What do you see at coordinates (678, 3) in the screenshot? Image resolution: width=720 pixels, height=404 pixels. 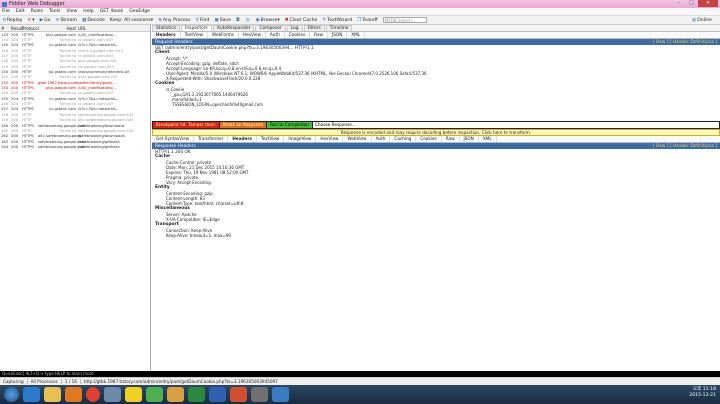 I see `minimize-button: –` at bounding box center [678, 3].